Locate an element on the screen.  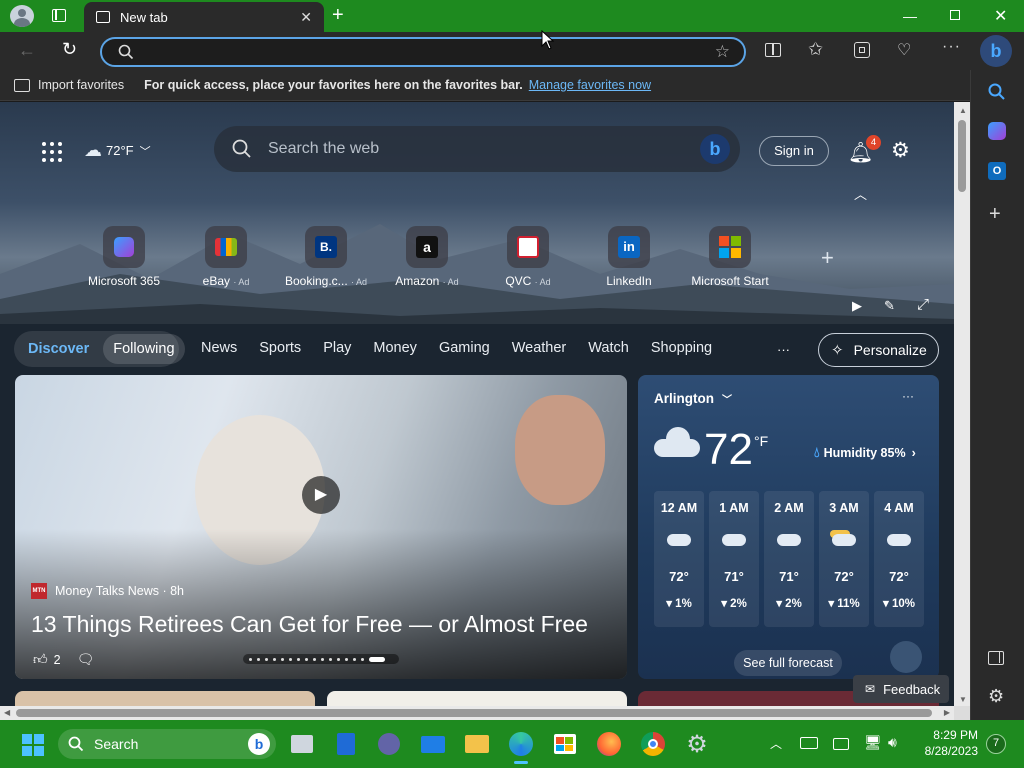
web-search-box: Search the web b is located at coordinates (477, 149).